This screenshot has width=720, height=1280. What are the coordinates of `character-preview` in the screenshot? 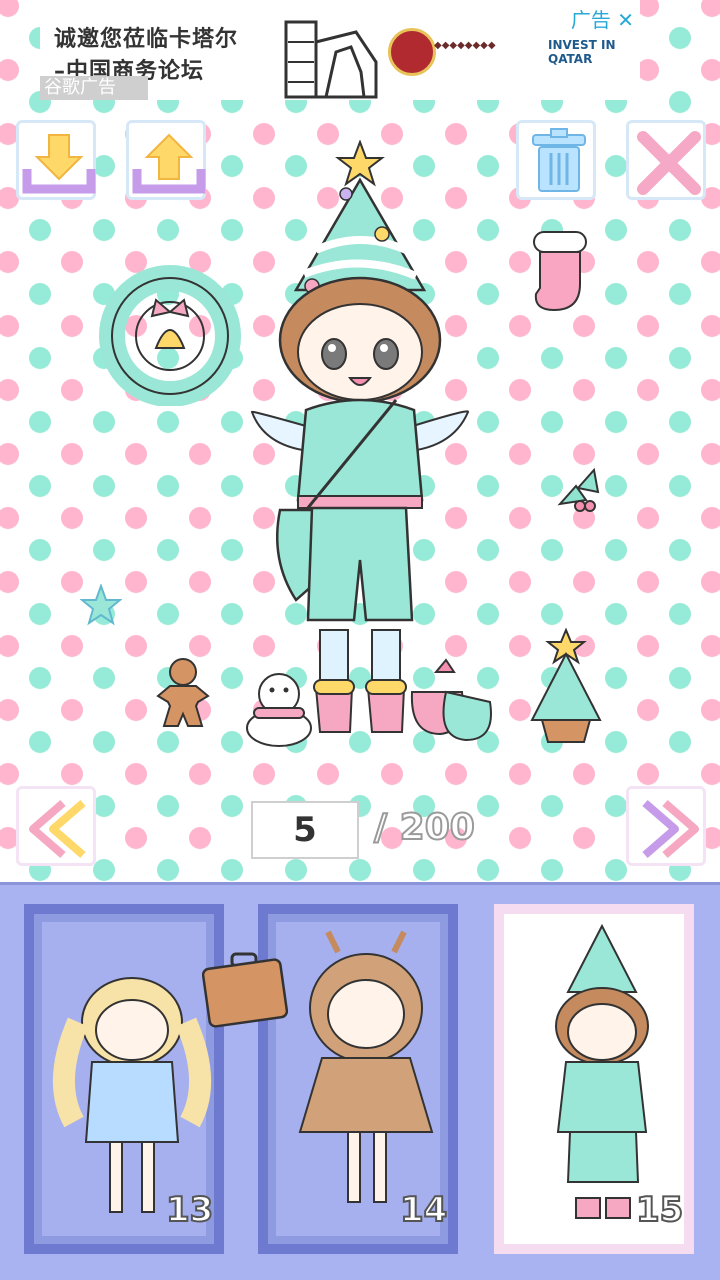 It's located at (360, 440).